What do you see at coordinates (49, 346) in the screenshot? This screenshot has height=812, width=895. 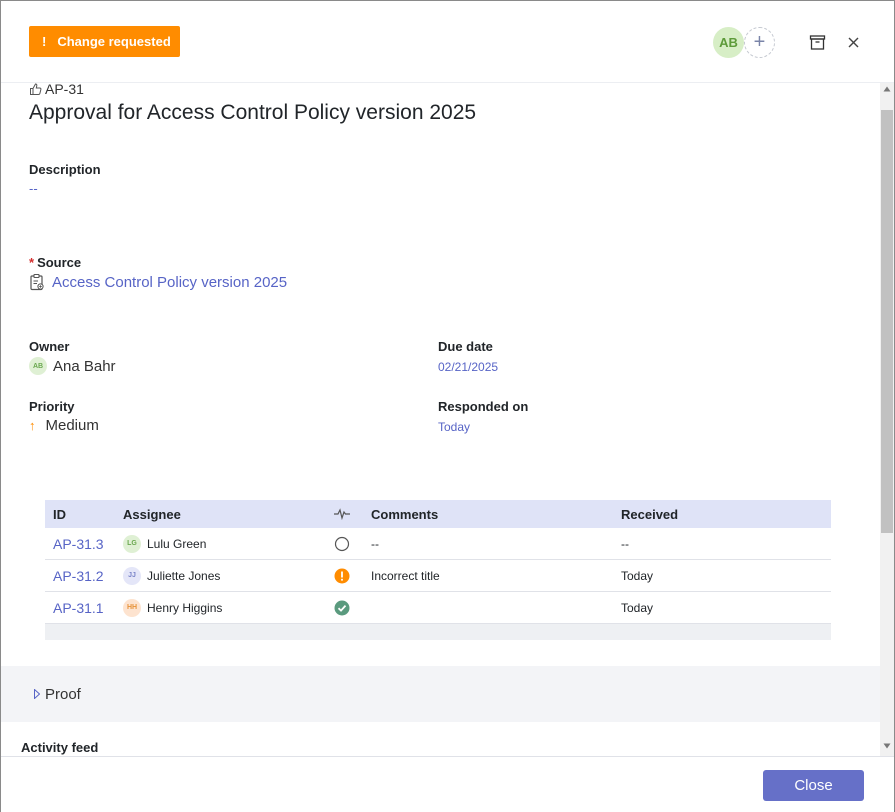 I see `owner-label: Owner` at bounding box center [49, 346].